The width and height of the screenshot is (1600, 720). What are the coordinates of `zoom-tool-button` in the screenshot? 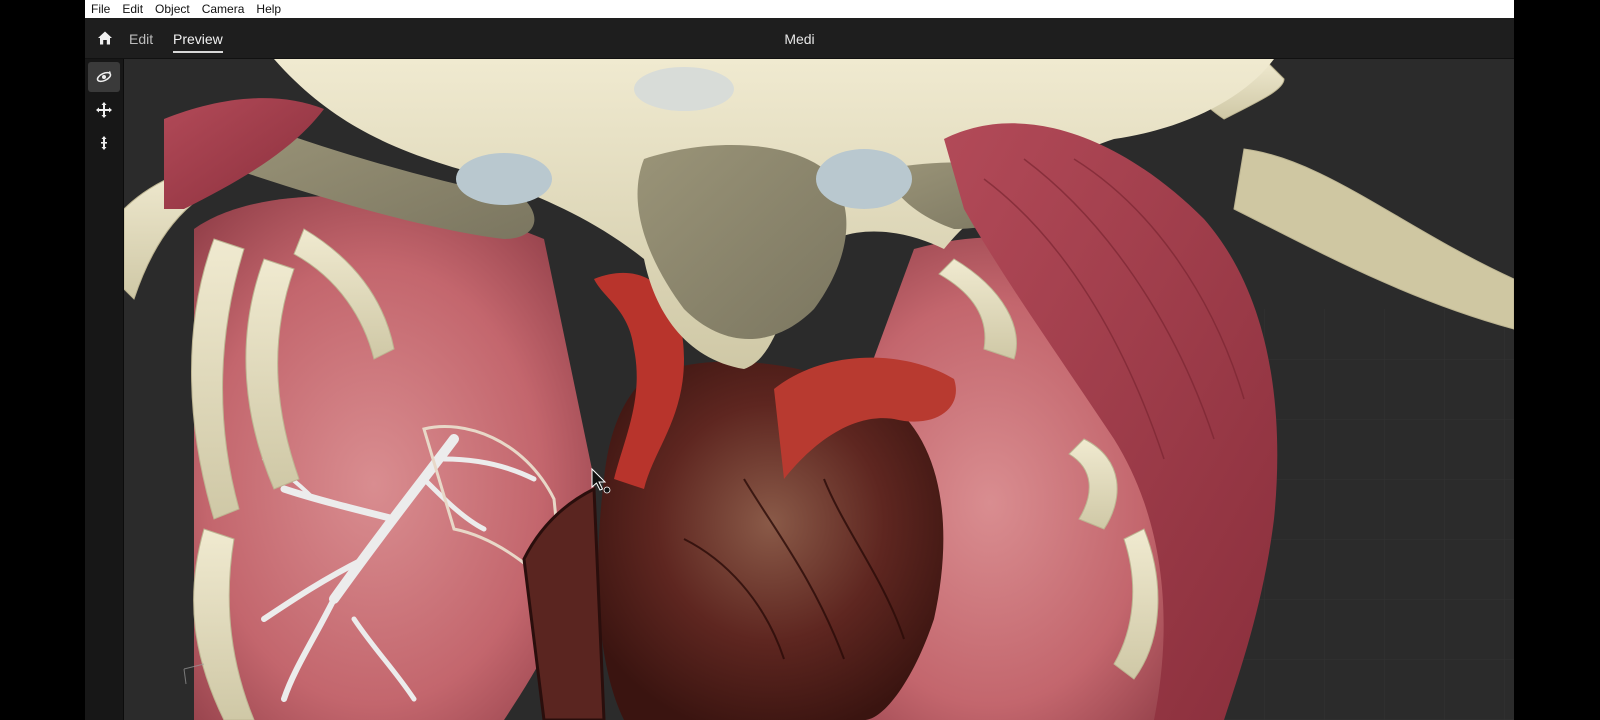 It's located at (104, 143).